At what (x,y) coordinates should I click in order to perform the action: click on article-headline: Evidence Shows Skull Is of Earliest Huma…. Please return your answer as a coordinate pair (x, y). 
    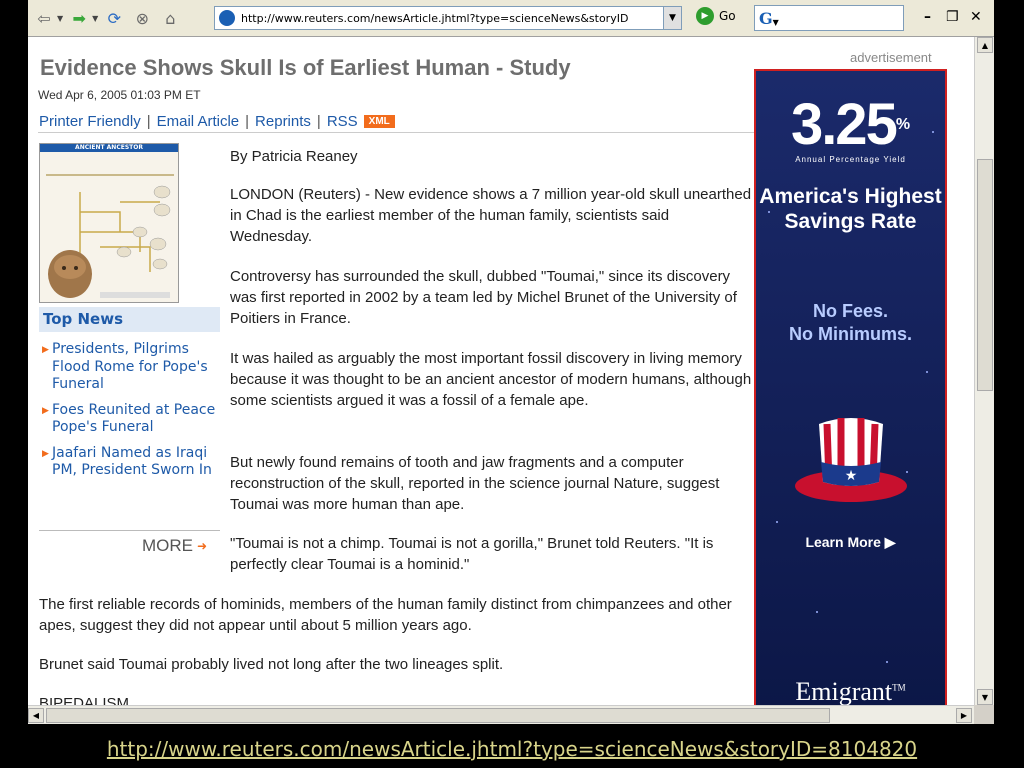
    Looking at the image, I should click on (305, 67).